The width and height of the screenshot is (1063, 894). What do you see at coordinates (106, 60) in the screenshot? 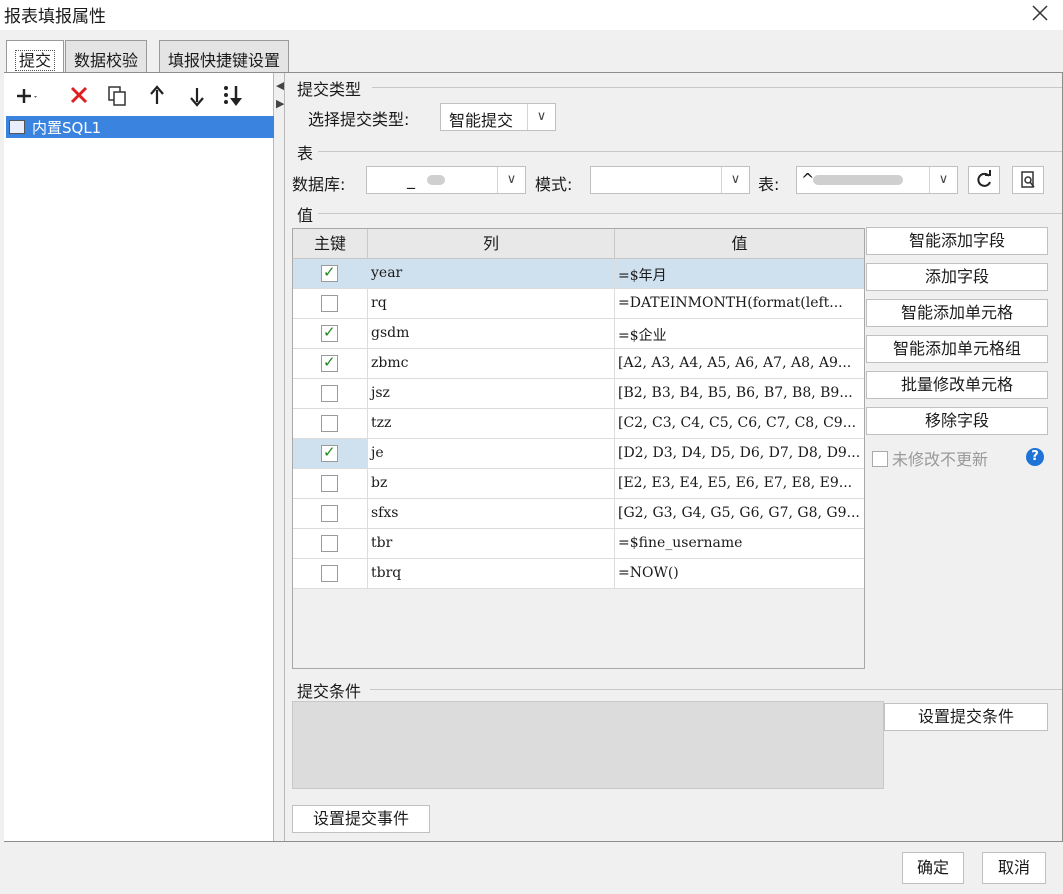
I see `tab-data-validation-label: 数据校验` at bounding box center [106, 60].